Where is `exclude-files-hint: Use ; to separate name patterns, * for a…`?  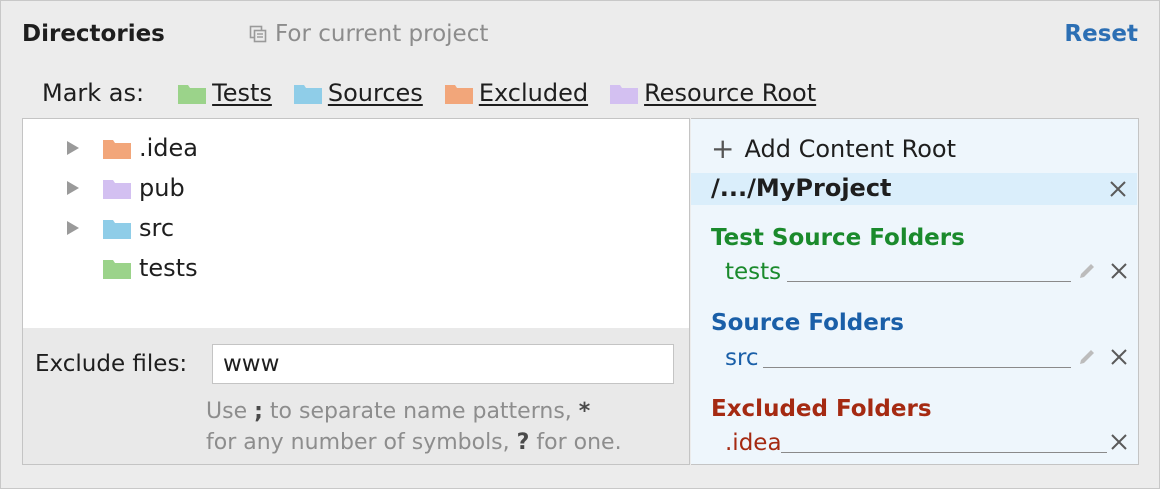 exclude-files-hint: Use ; to separate name patterns, * for a… is located at coordinates (441, 427).